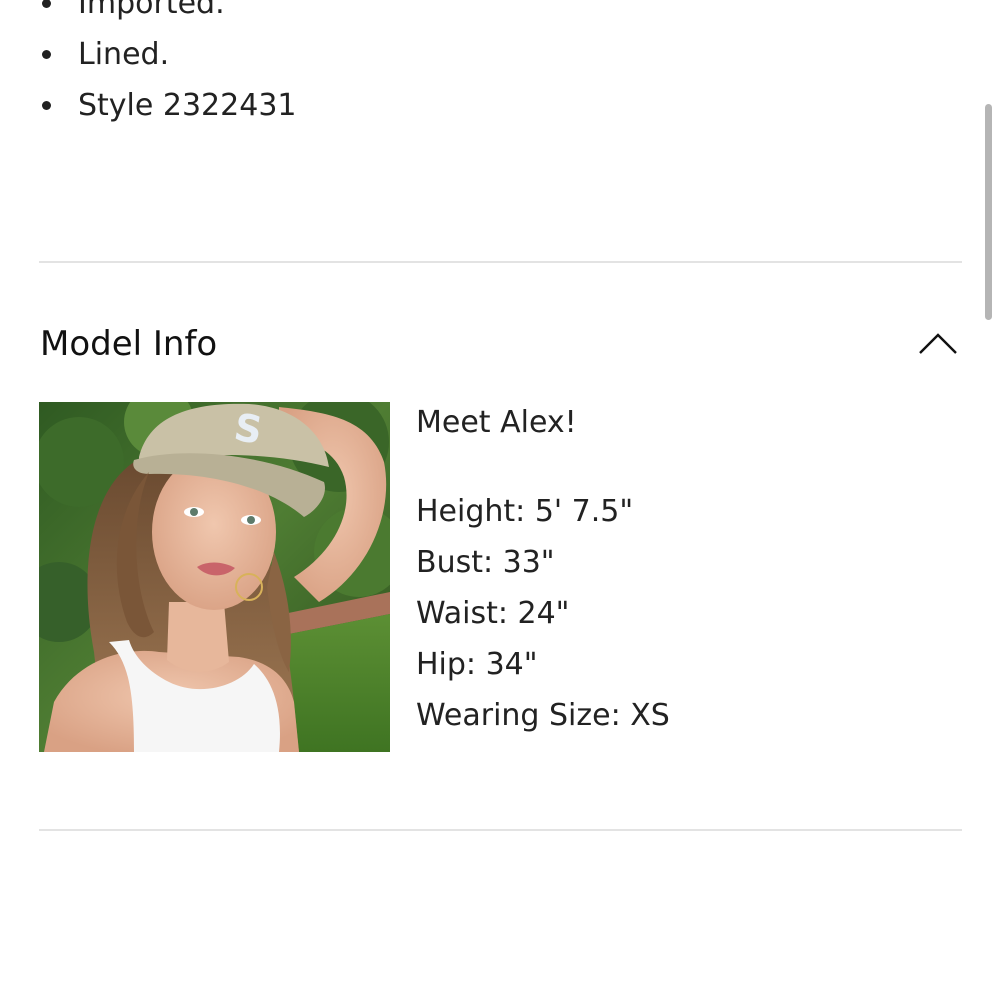 Image resolution: width=1000 pixels, height=1000 pixels. Describe the element at coordinates (151, 10) in the screenshot. I see `list-item-text: Imported.` at that location.